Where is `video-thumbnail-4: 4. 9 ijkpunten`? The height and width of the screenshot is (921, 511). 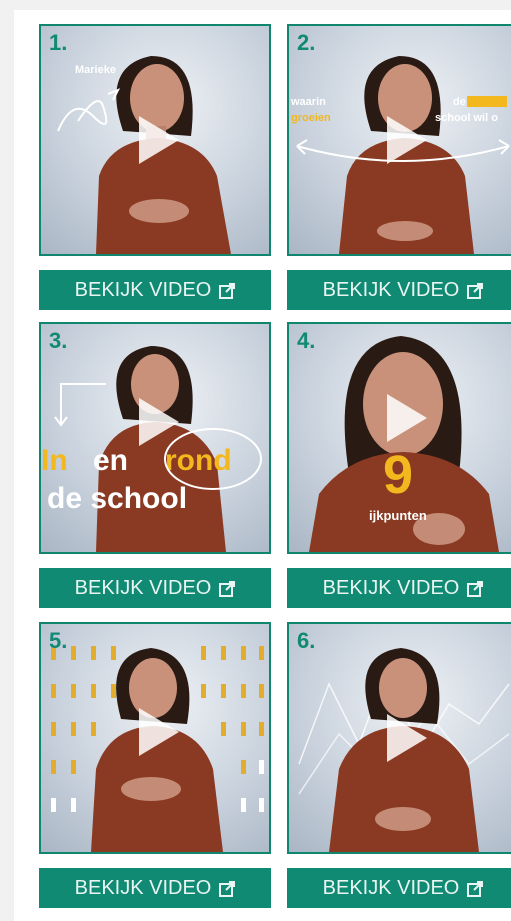 video-thumbnail-4: 4. 9 ijkpunten is located at coordinates (399, 438).